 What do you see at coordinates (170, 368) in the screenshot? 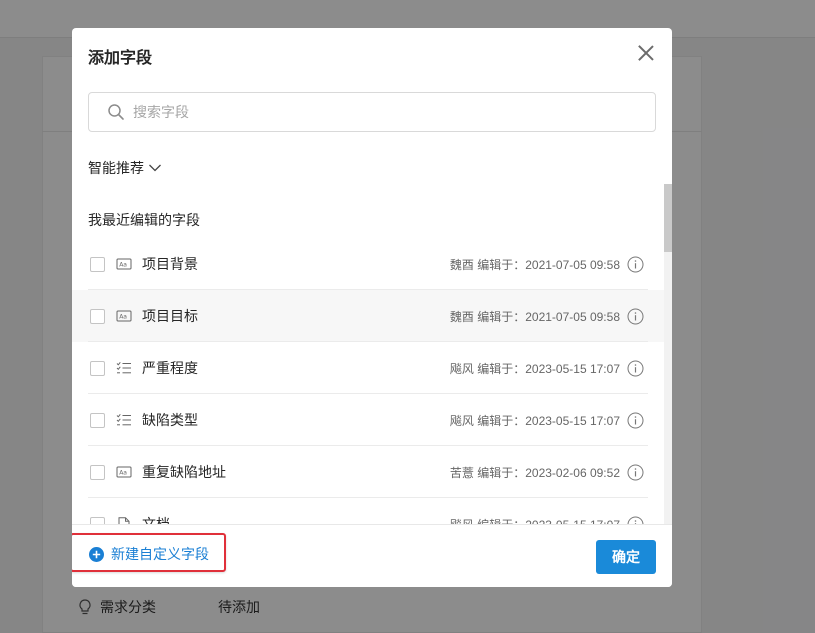
I see `field-name: 严重程度` at bounding box center [170, 368].